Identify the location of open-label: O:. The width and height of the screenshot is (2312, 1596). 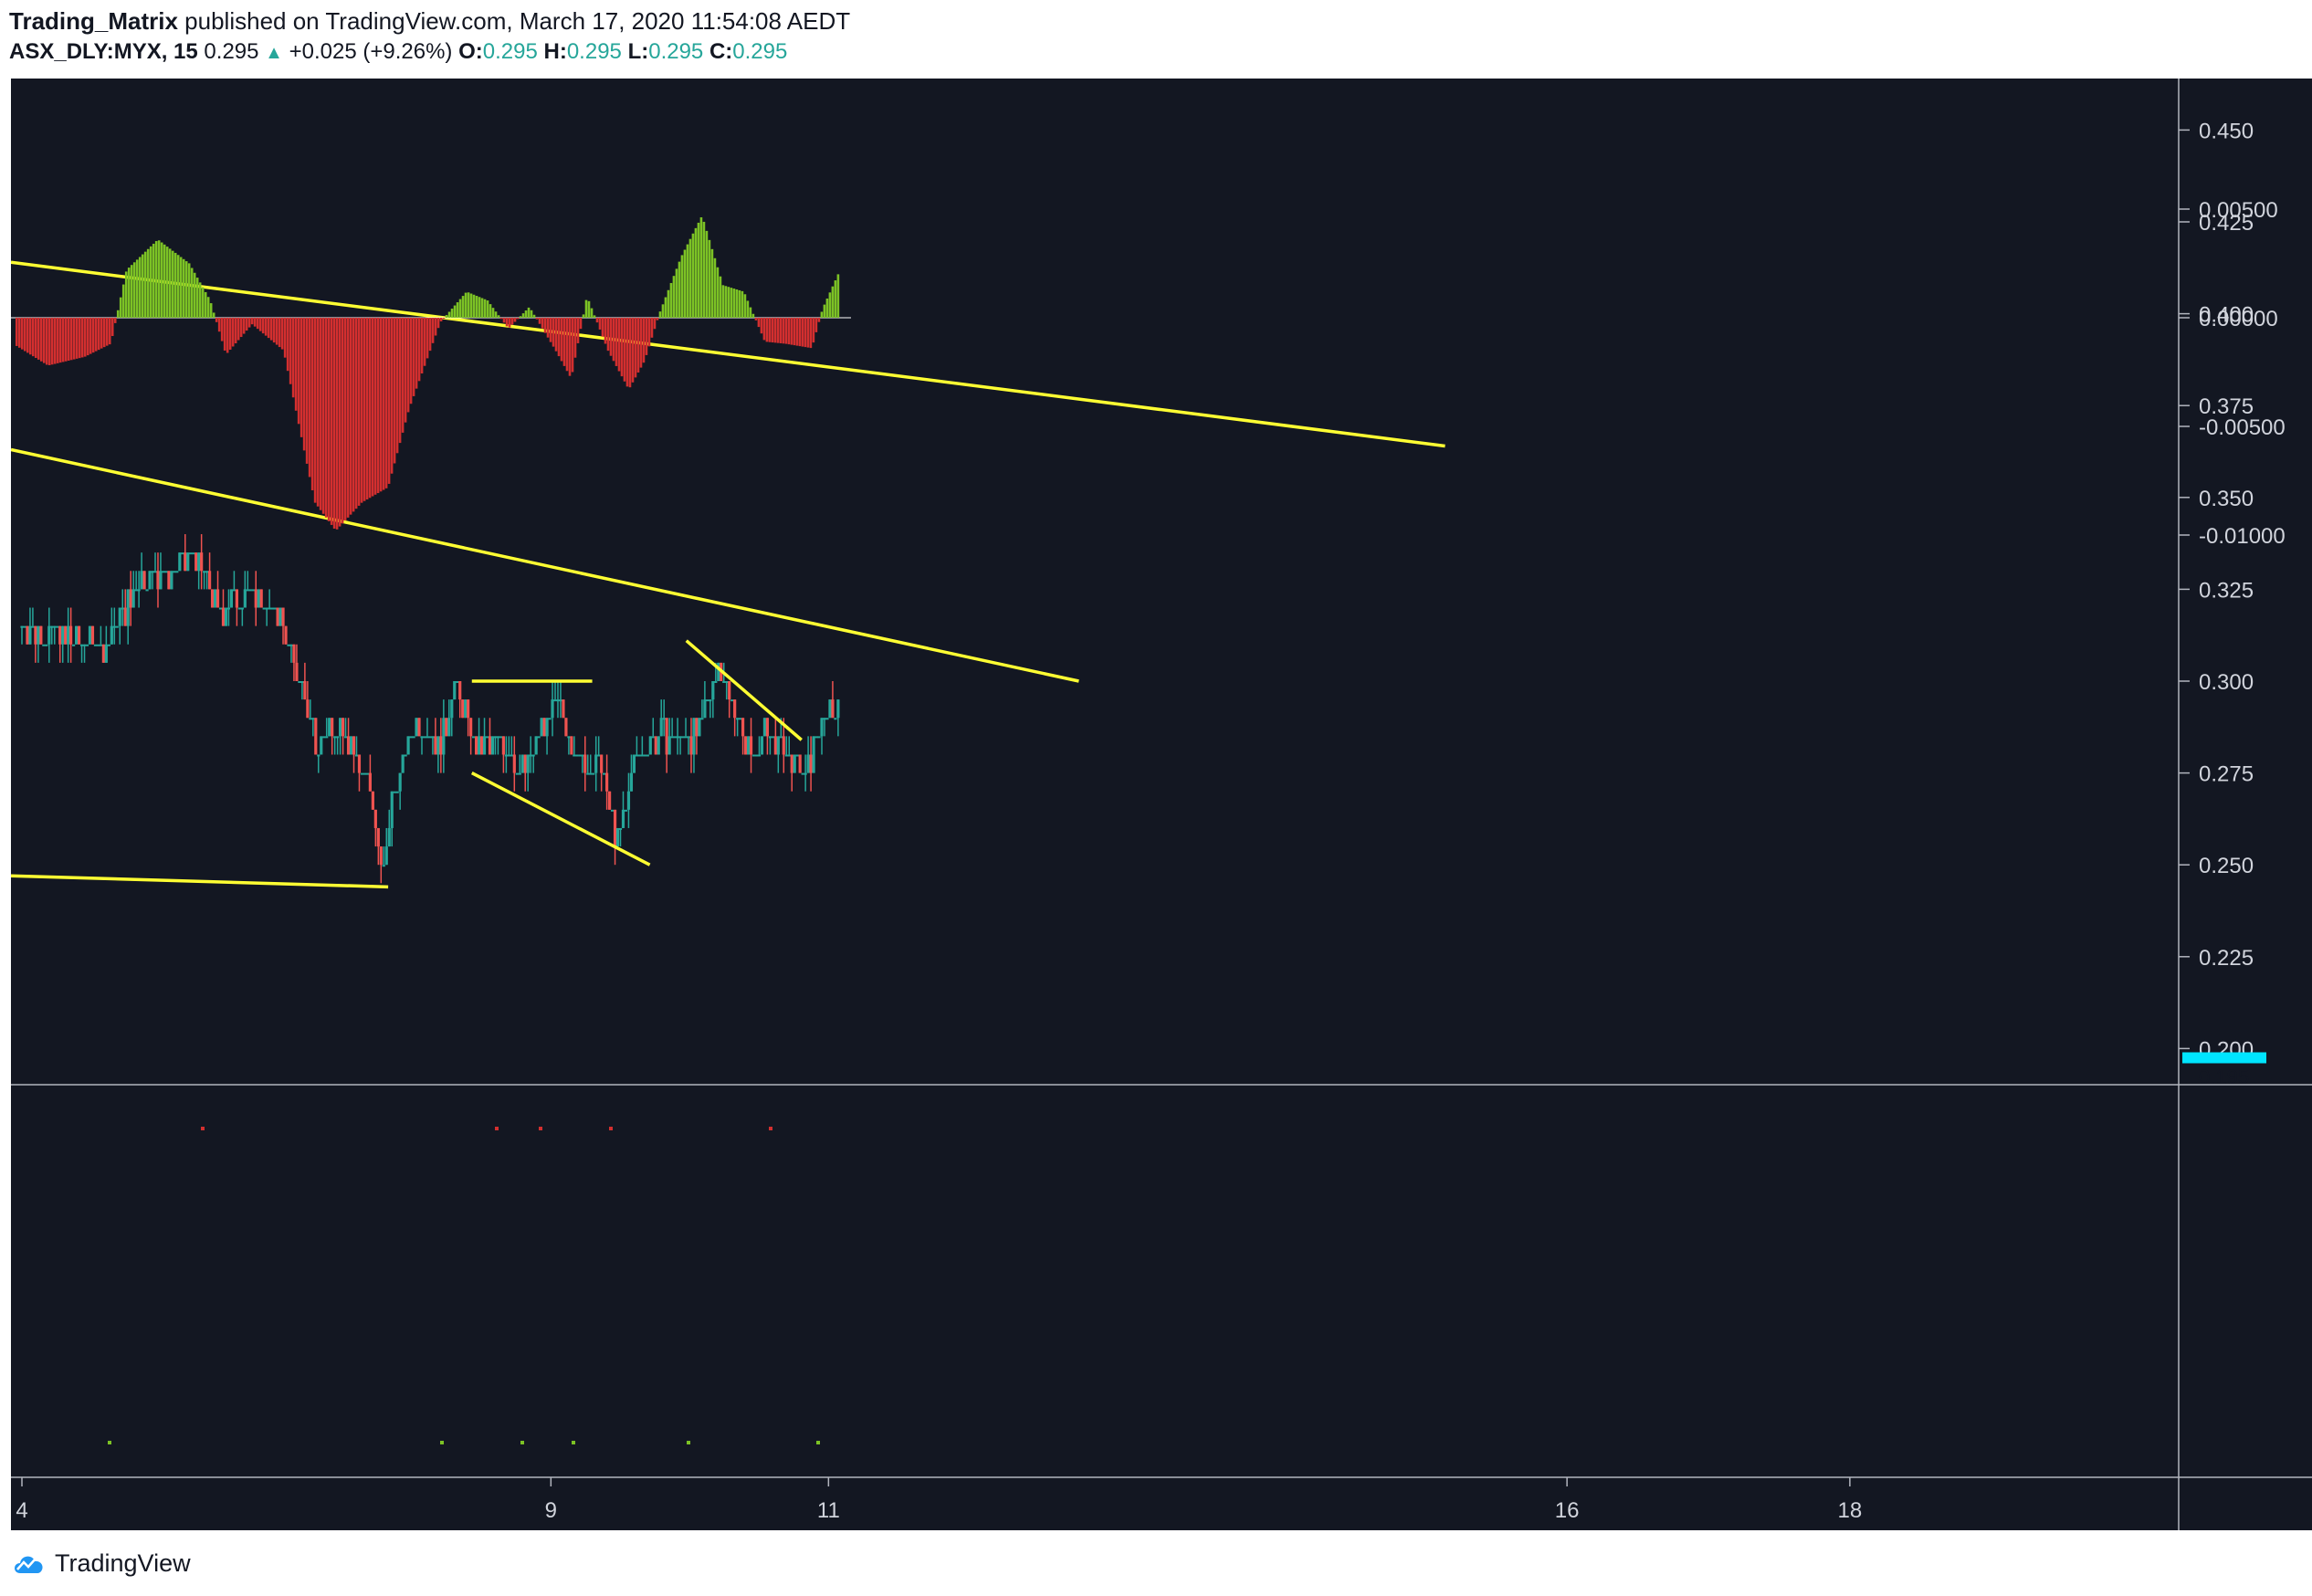
(470, 52).